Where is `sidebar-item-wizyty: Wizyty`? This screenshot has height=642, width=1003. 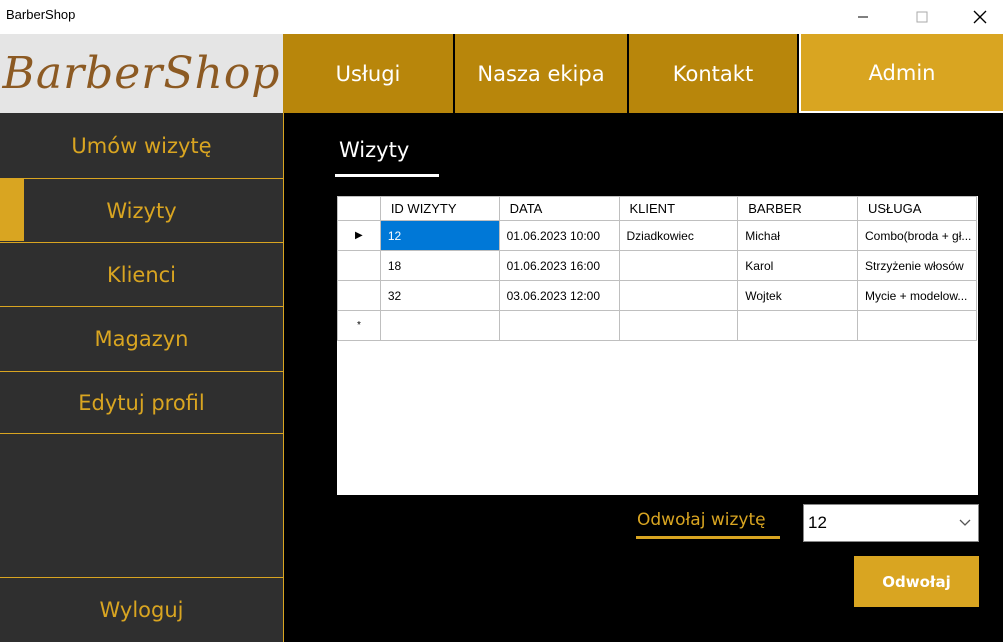
sidebar-item-wizyty: Wizyty is located at coordinates (141, 211).